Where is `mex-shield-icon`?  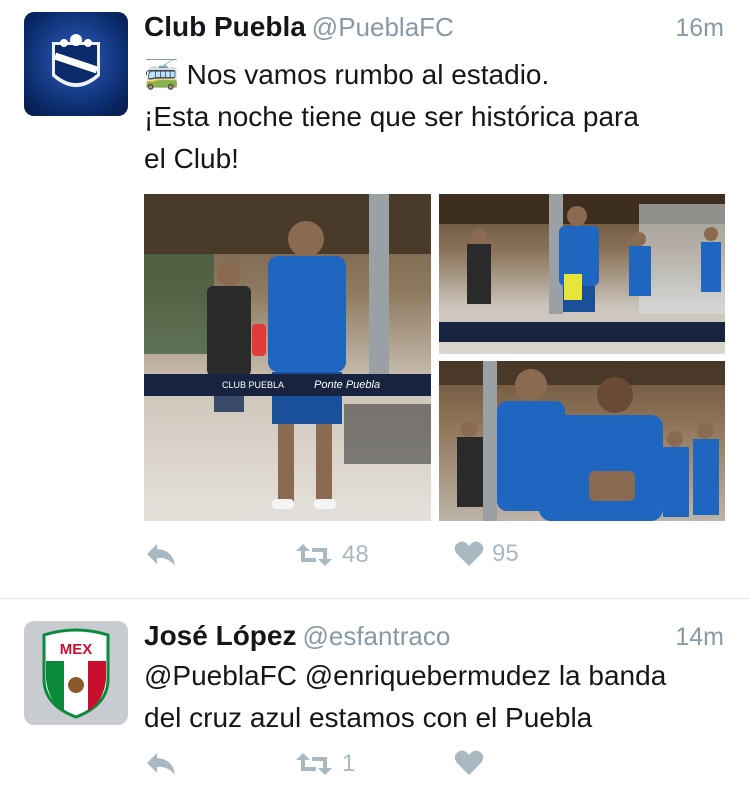
mex-shield-icon is located at coordinates (76, 673).